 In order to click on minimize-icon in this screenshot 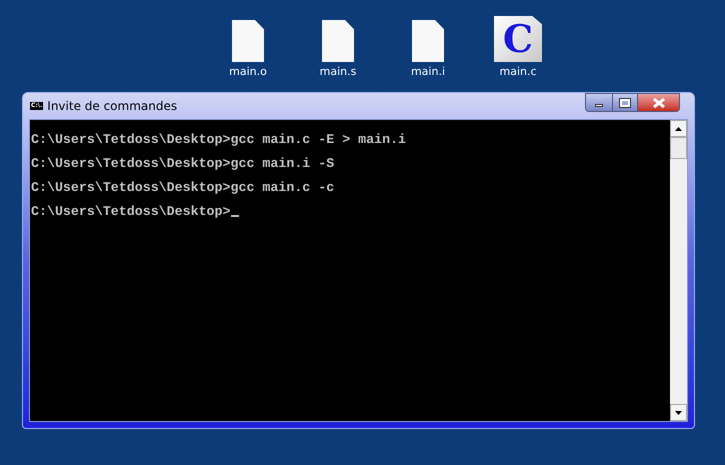, I will do `click(599, 105)`.